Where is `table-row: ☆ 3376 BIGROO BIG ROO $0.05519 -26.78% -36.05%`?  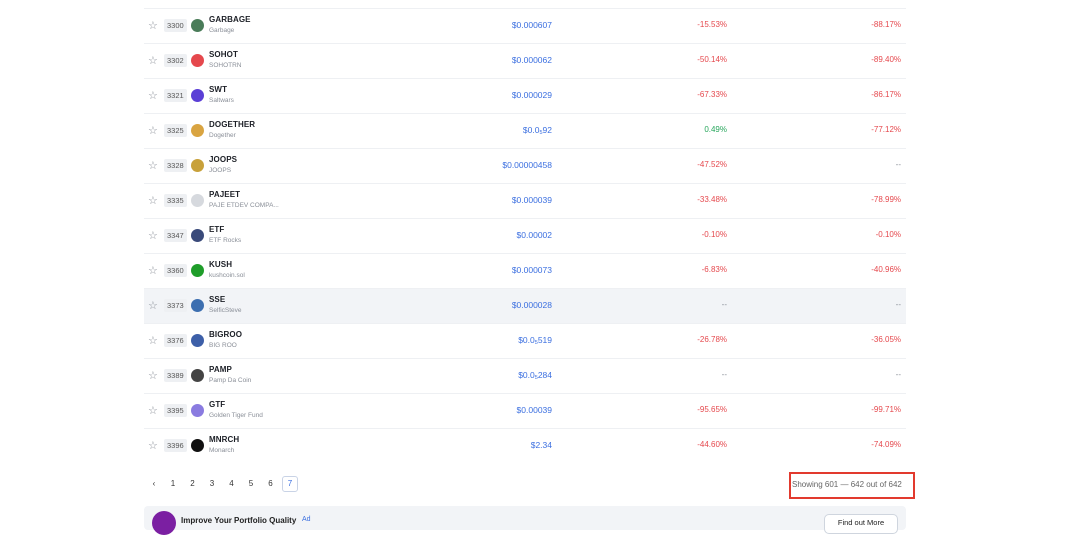
table-row: ☆ 3376 BIGROO BIG ROO $0.05519 -26.78% -36.05% is located at coordinates (525, 340).